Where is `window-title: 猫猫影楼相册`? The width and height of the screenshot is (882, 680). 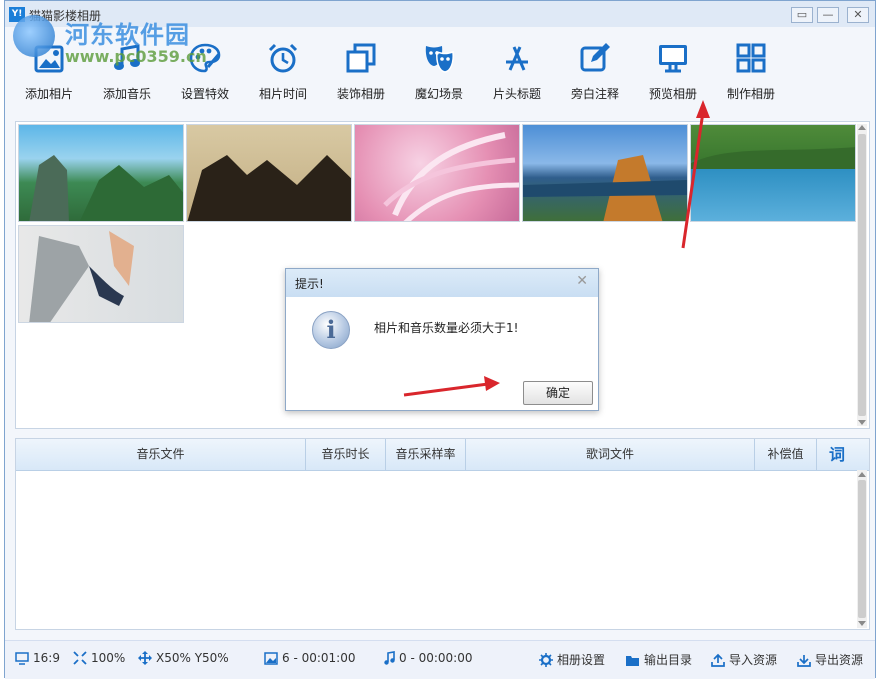
window-title: 猫猫影楼相册 is located at coordinates (65, 16).